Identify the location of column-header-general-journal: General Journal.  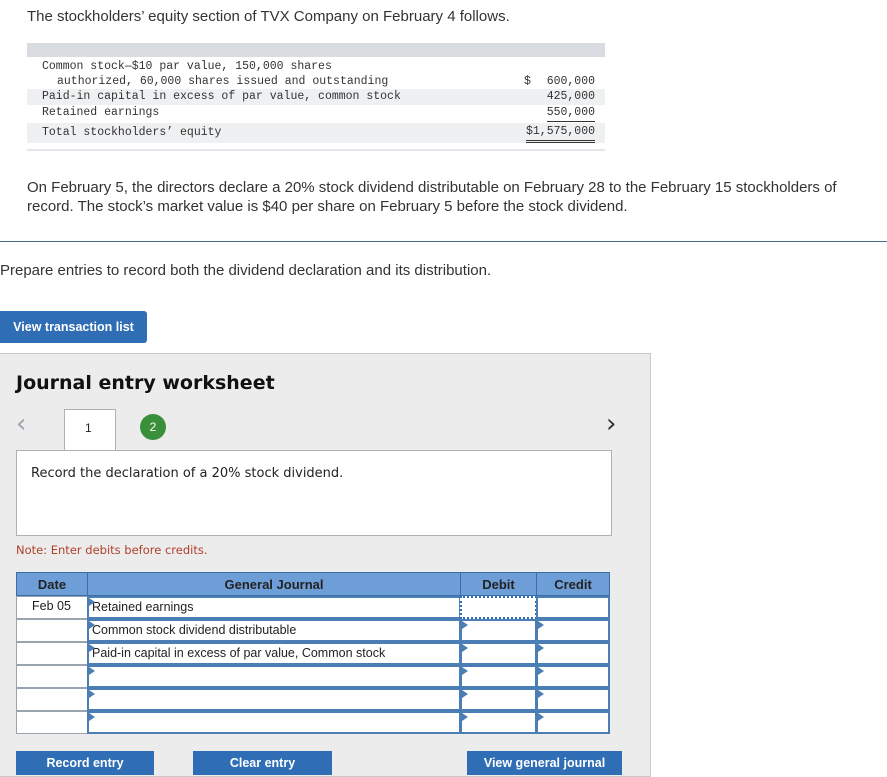
(274, 584).